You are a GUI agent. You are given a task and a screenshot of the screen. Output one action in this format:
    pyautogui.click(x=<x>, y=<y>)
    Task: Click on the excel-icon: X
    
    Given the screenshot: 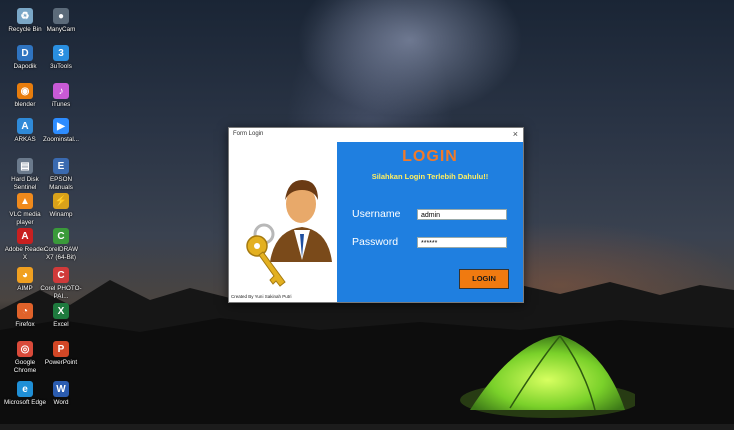 What is the action you would take?
    pyautogui.click(x=61, y=311)
    